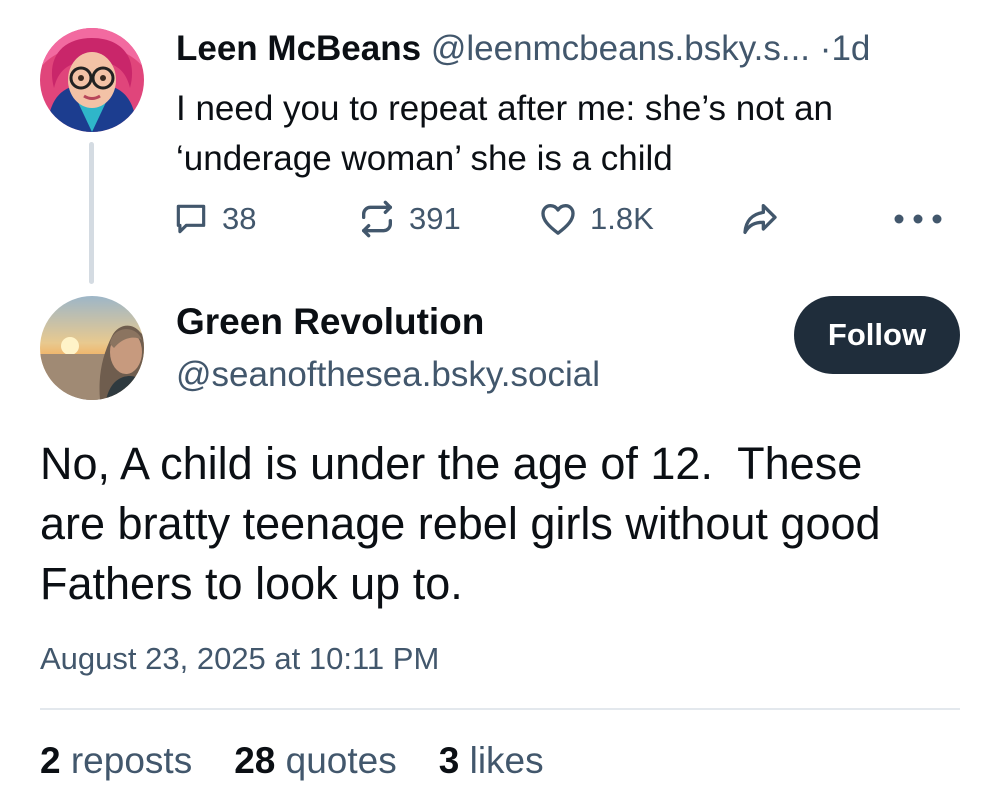 The height and width of the screenshot is (811, 1000). I want to click on post-stats: 2 reposts 28 quotes 3 likes, so click(313, 761).